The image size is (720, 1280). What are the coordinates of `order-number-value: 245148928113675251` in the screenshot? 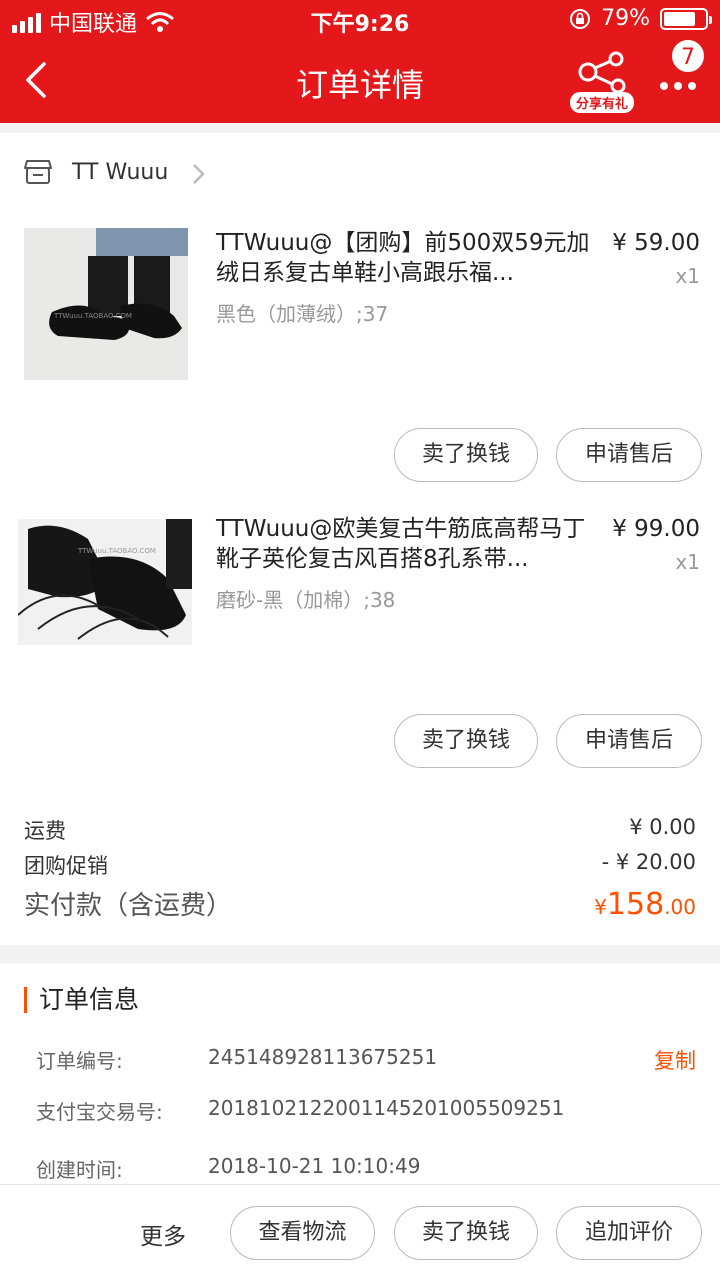 It's located at (323, 1057).